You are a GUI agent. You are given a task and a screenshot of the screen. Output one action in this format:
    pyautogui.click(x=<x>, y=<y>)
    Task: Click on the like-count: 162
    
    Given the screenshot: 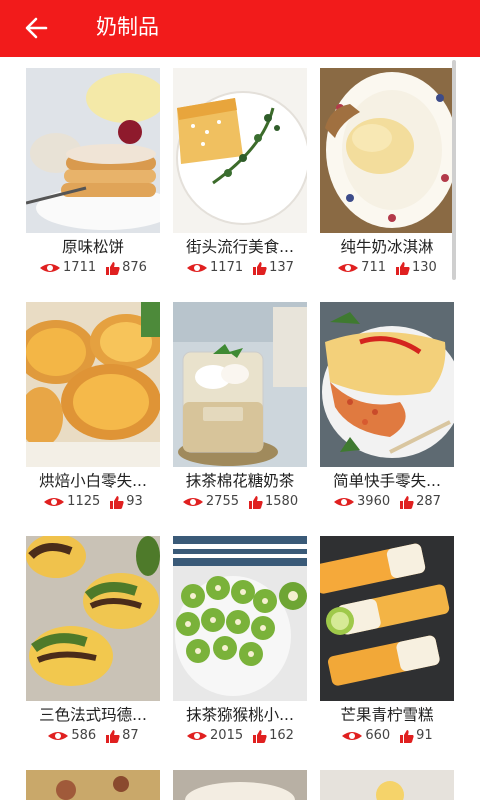 What is the action you would take?
    pyautogui.click(x=281, y=735)
    